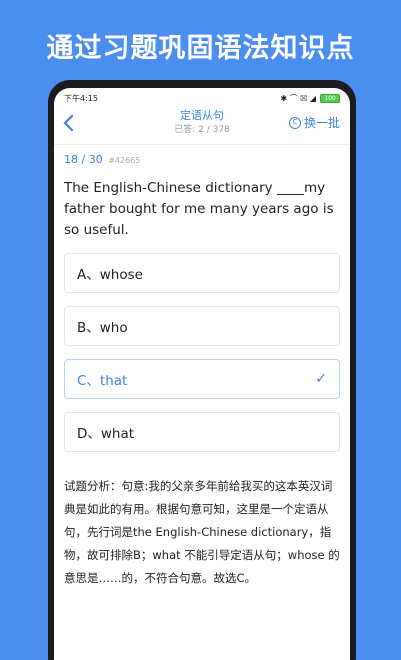 The height and width of the screenshot is (660, 401). What do you see at coordinates (83, 159) in the screenshot?
I see `question-index: 18 / 30` at bounding box center [83, 159].